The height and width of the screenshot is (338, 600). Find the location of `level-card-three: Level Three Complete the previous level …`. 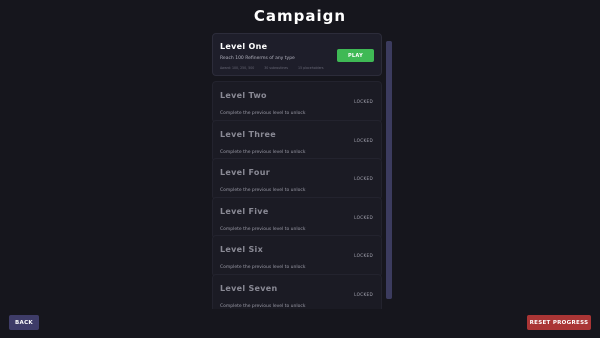

level-card-three: Level Three Complete the previous level … is located at coordinates (297, 141).